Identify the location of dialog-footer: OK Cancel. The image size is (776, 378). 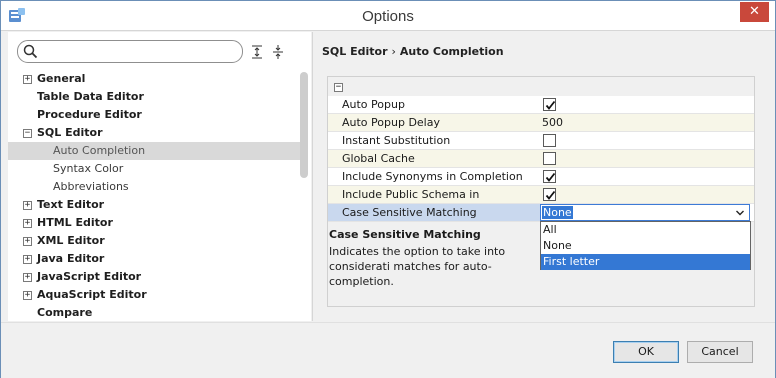
(388, 350).